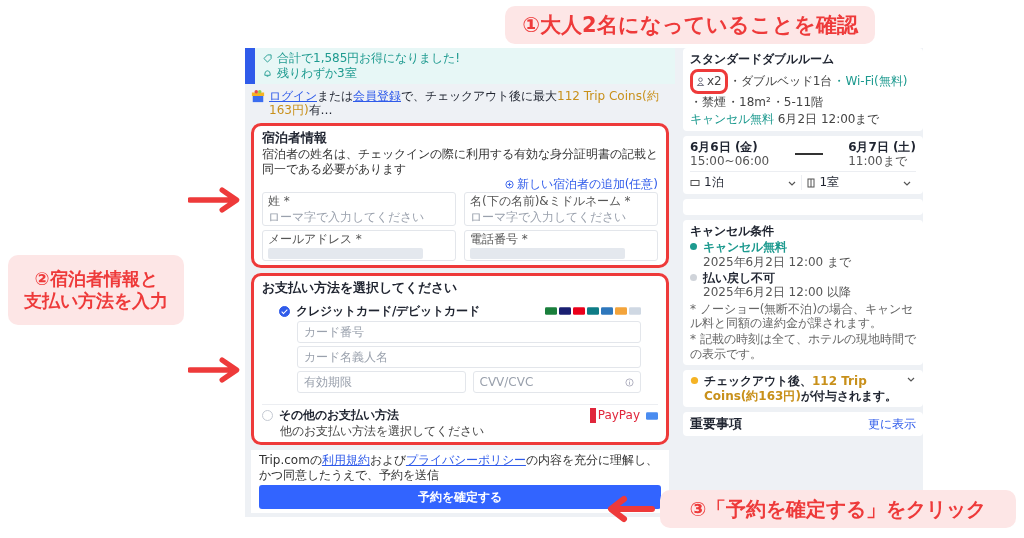 Image resolution: width=1024 pixels, height=538 pixels. Describe the element at coordinates (739, 278) in the screenshot. I see `policy-label: 払い戻し不可` at that location.